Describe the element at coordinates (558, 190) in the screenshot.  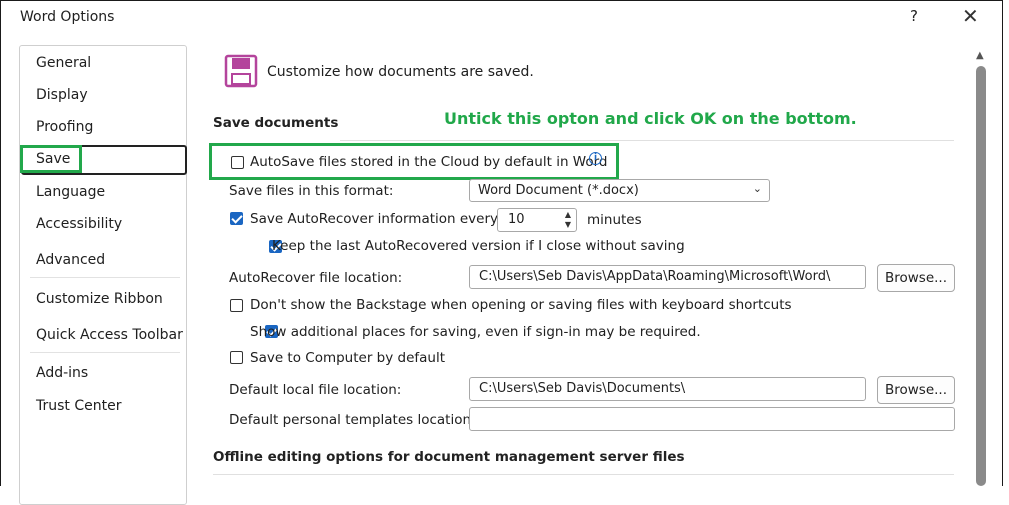
I see `format-select-value: Word Document (*.docx)` at that location.